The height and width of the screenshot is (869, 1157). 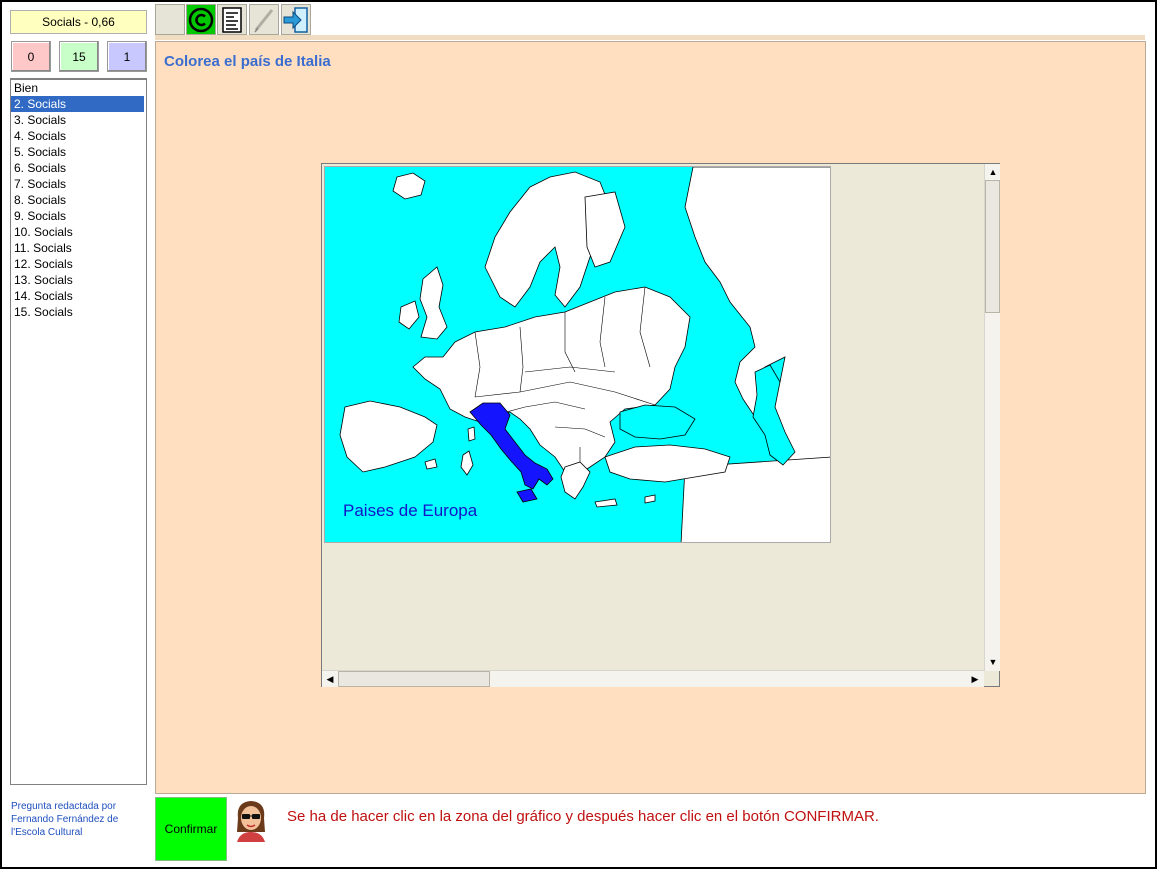 I want to click on scroll-left-icon: ◀, so click(x=330, y=679).